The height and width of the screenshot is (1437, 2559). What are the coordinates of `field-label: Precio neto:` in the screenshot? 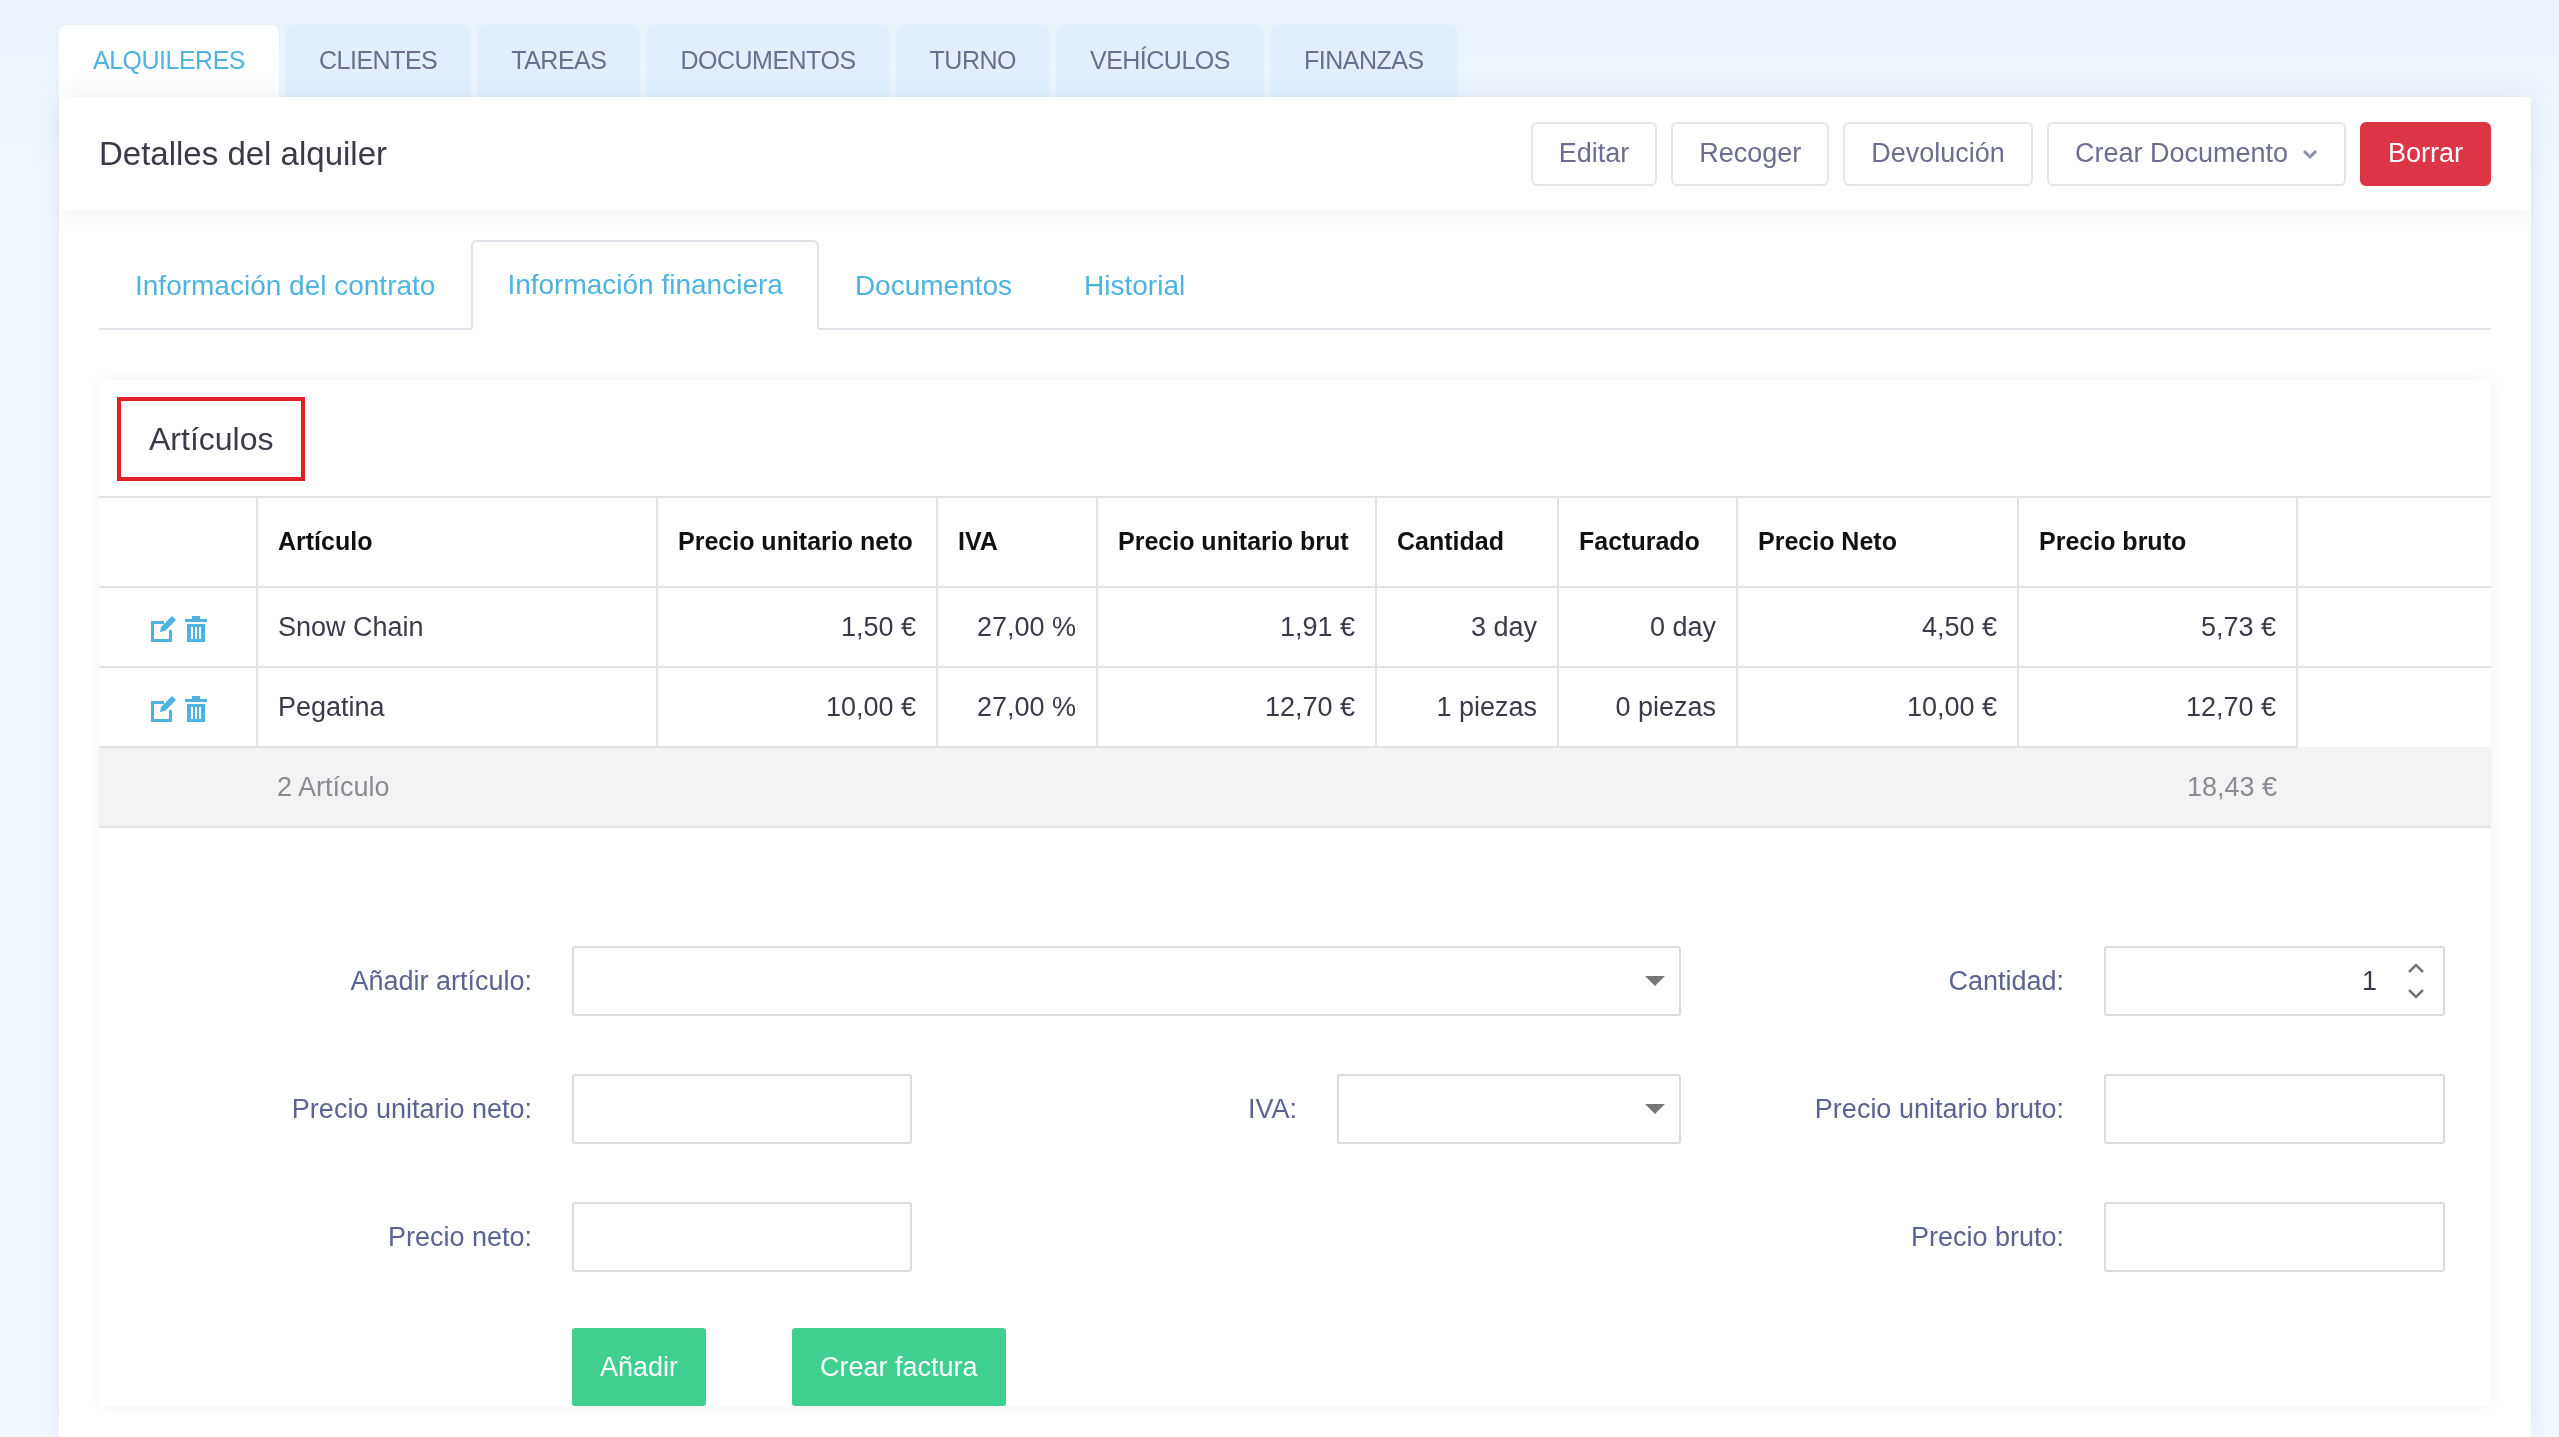 It's located at (459, 1237).